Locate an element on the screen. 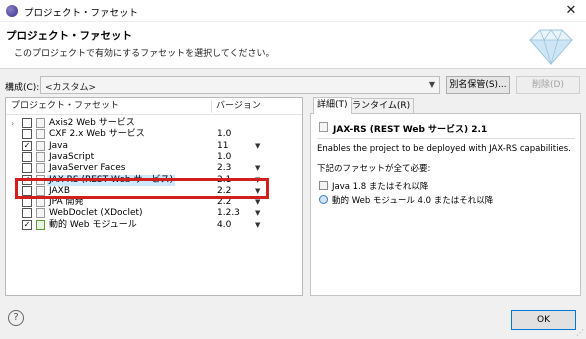 This screenshot has width=586, height=339. facet-row: ✓ 動的 Web モジュール 4.0 ▼ is located at coordinates (154, 225).